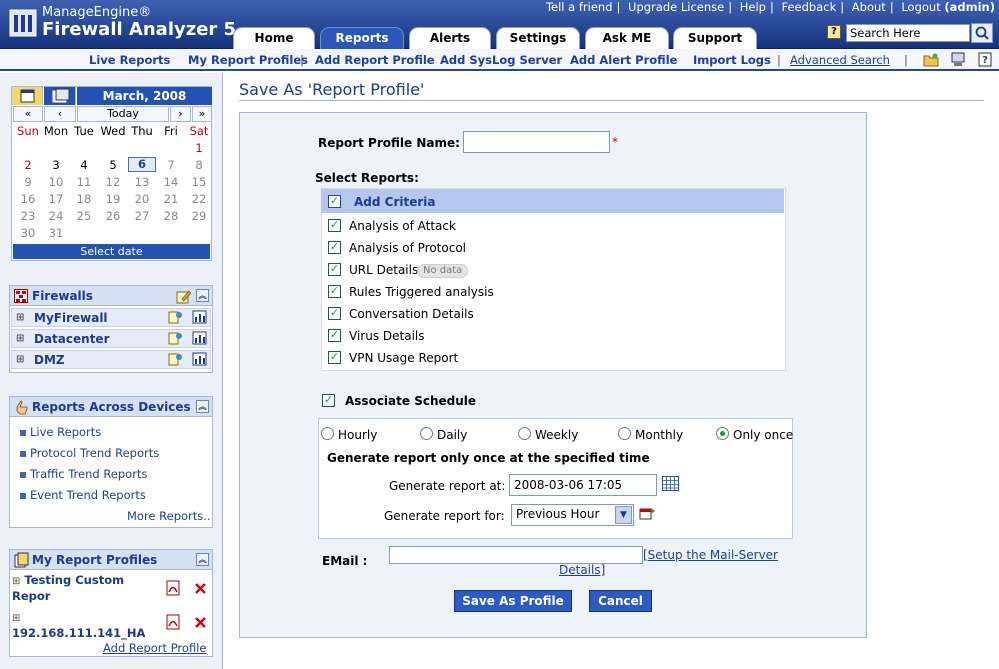 This screenshot has height=669, width=999. I want to click on profile-item-ha: ⊞ 192.168.111.141_HA, so click(87, 625).